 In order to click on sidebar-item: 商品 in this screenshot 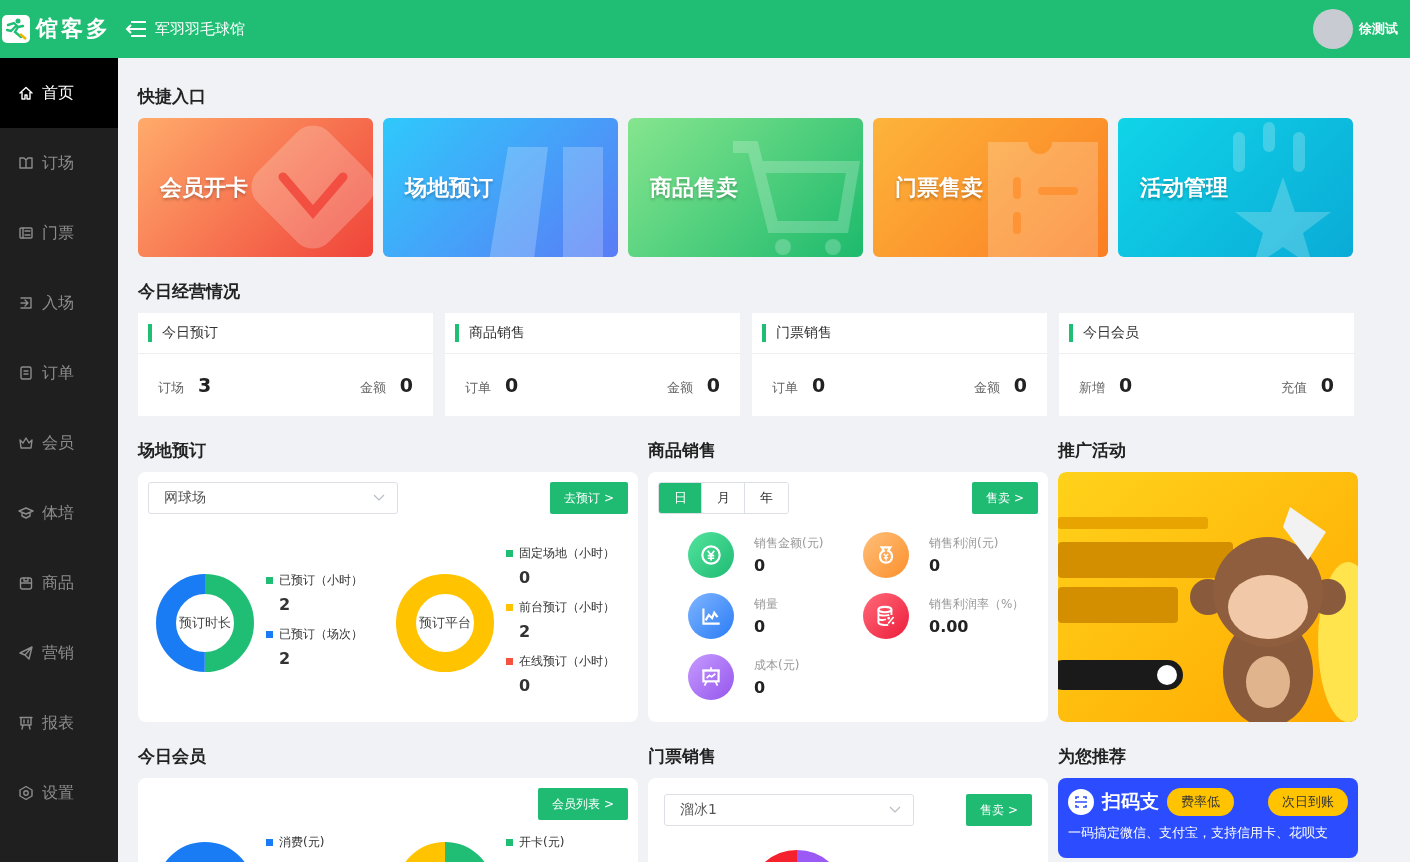, I will do `click(59, 583)`.